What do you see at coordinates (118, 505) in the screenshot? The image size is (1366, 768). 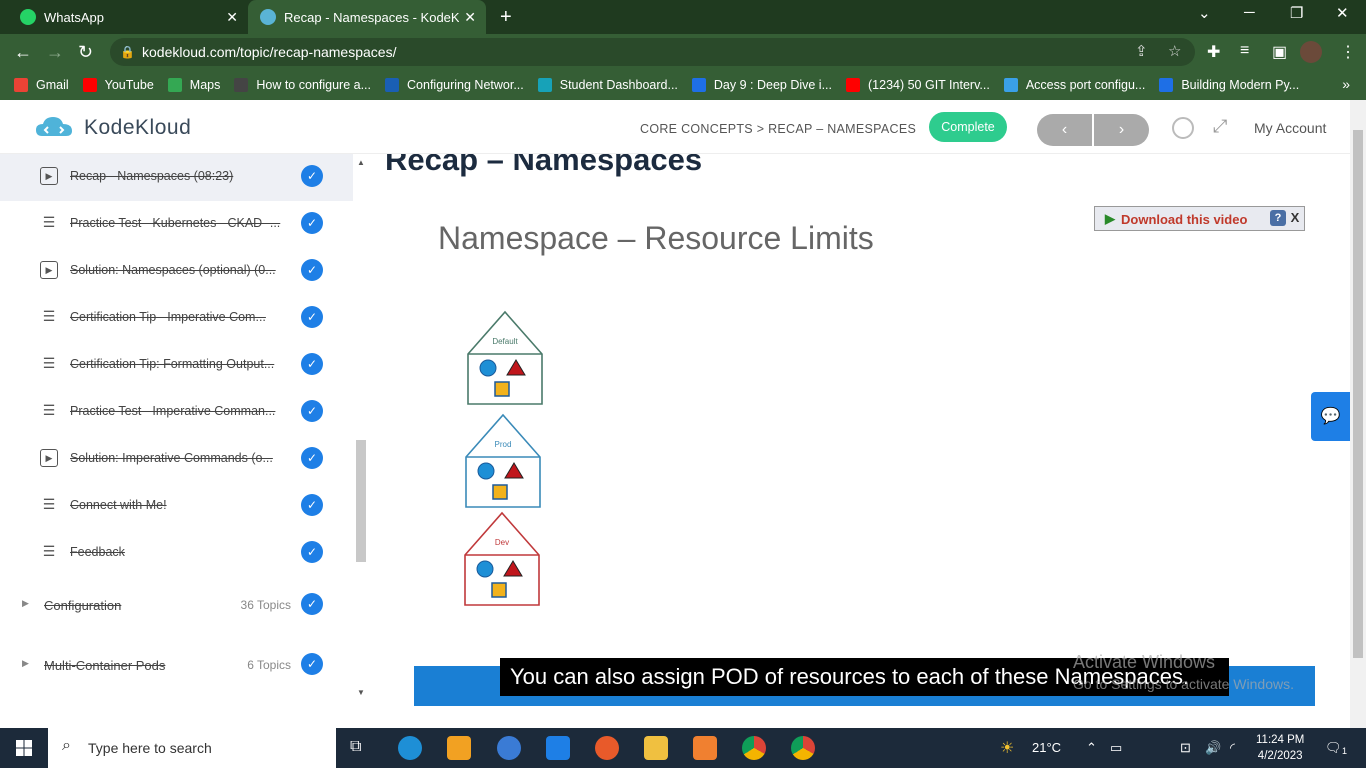 I see `lesson-label: Connect with Me!` at bounding box center [118, 505].